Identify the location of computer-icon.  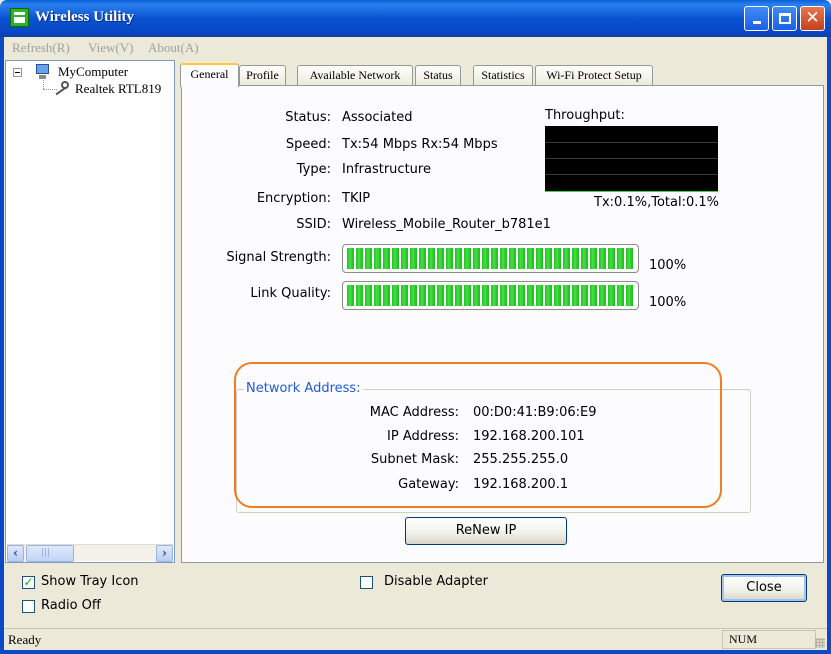
(43, 72).